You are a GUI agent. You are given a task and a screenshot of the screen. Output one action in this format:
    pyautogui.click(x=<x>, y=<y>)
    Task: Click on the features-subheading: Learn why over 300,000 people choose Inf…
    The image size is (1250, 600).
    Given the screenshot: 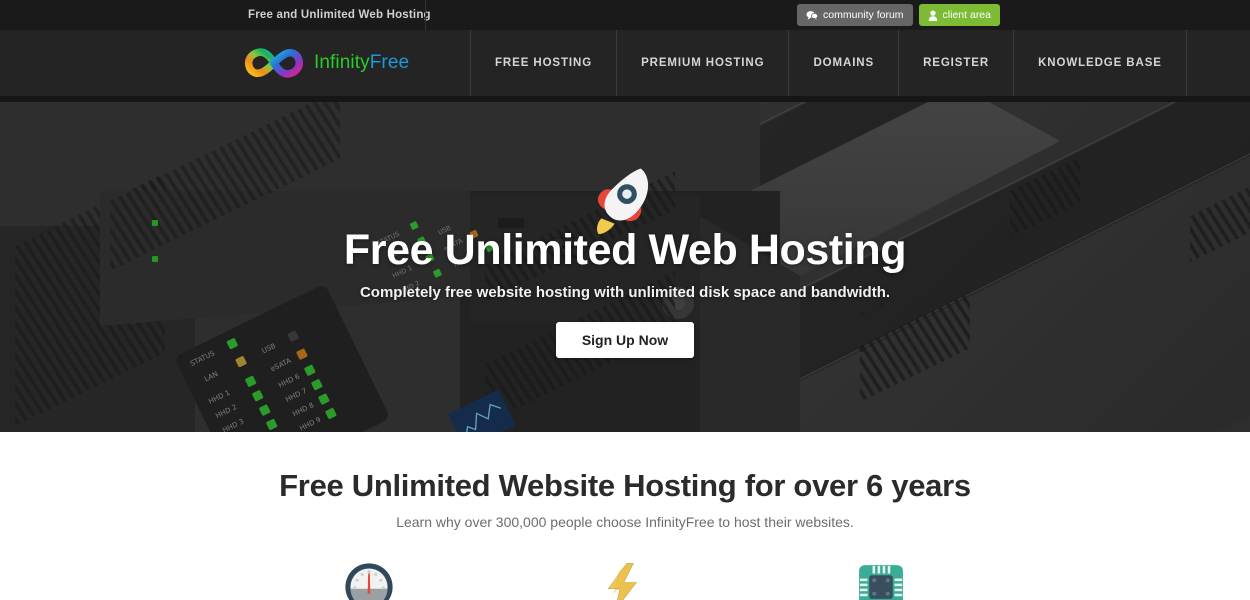 What is the action you would take?
    pyautogui.click(x=625, y=522)
    